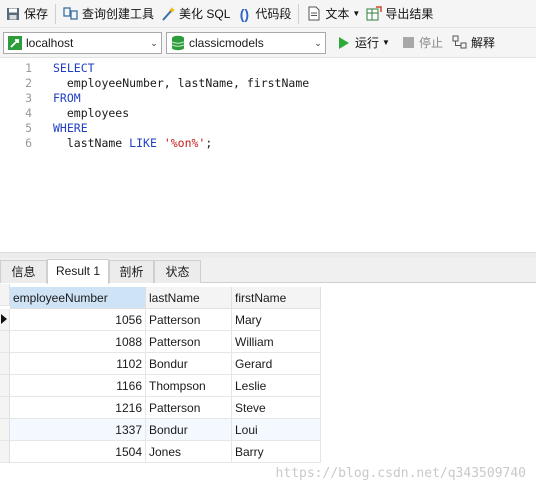  Describe the element at coordinates (483, 43) in the screenshot. I see `explain-label: 解释` at that location.